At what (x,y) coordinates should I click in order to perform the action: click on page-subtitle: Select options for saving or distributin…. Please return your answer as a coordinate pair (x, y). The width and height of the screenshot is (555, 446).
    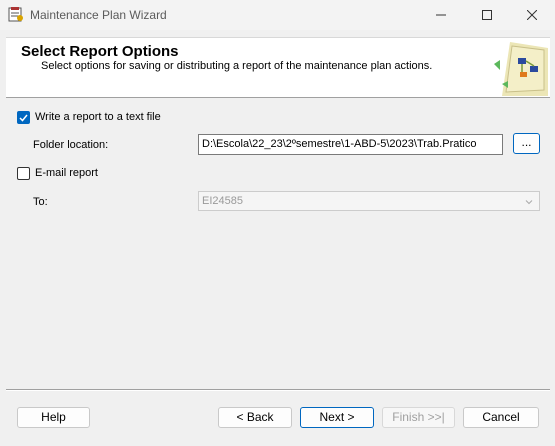
    Looking at the image, I should click on (237, 66).